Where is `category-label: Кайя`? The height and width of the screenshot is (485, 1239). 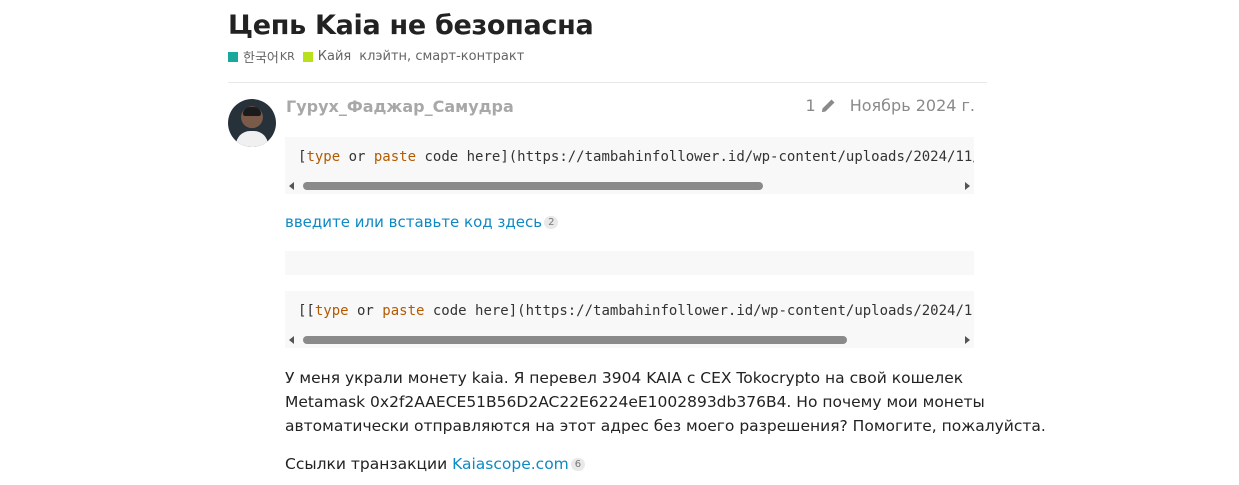
category-label: Кайя is located at coordinates (334, 56).